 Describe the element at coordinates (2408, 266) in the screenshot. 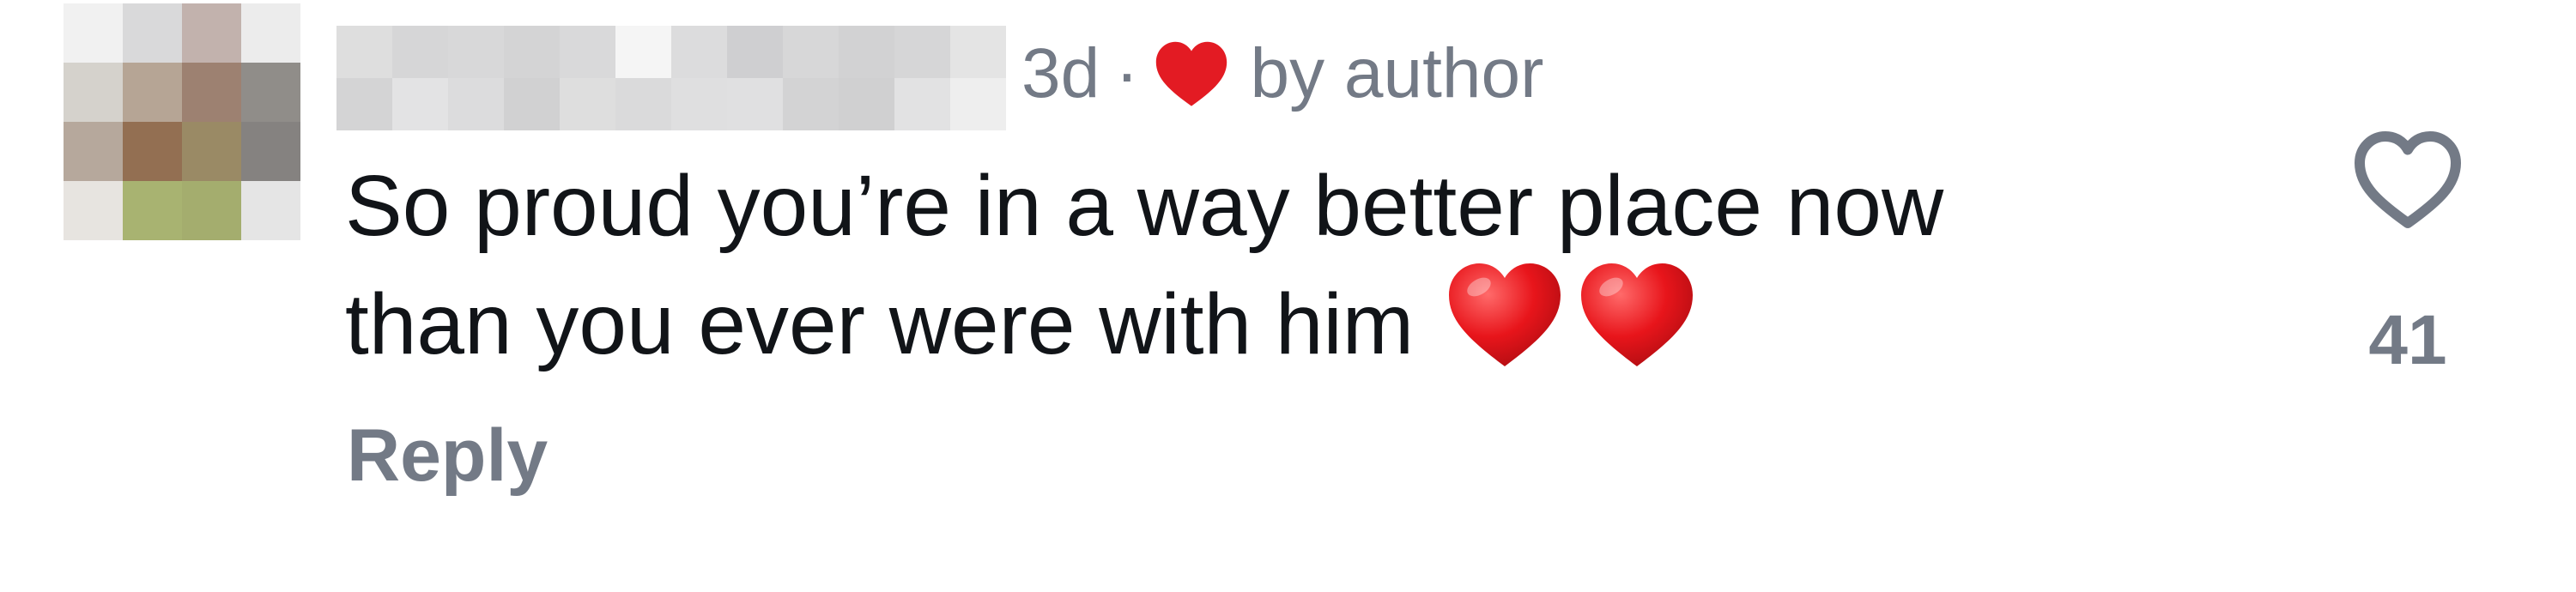

I see `like-column: 41` at that location.